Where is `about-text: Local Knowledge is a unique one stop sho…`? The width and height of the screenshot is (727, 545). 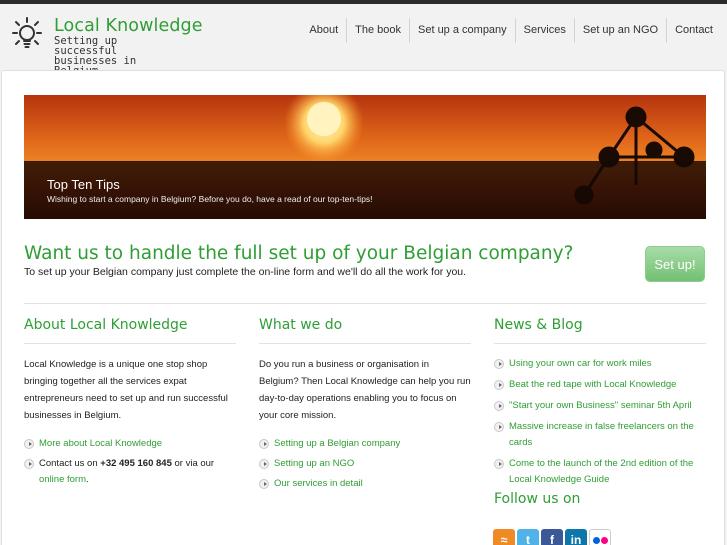
about-text: Local Knowledge is a unique one stop sho… is located at coordinates (126, 390).